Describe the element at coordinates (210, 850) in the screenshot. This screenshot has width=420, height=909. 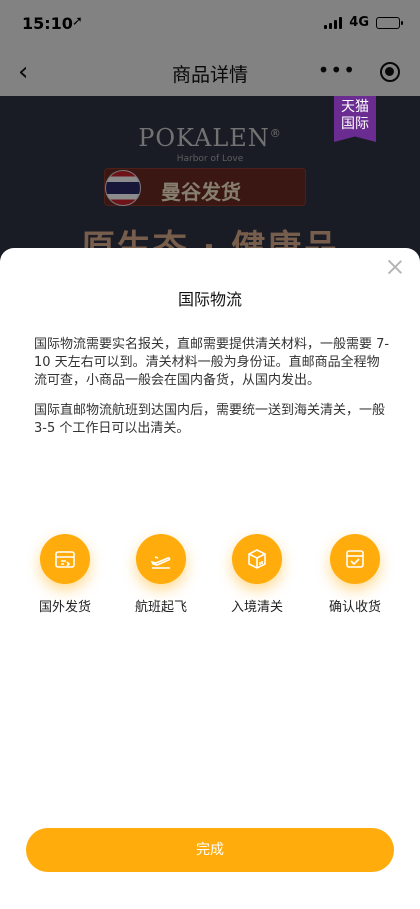
I see `done-button: 完成` at that location.